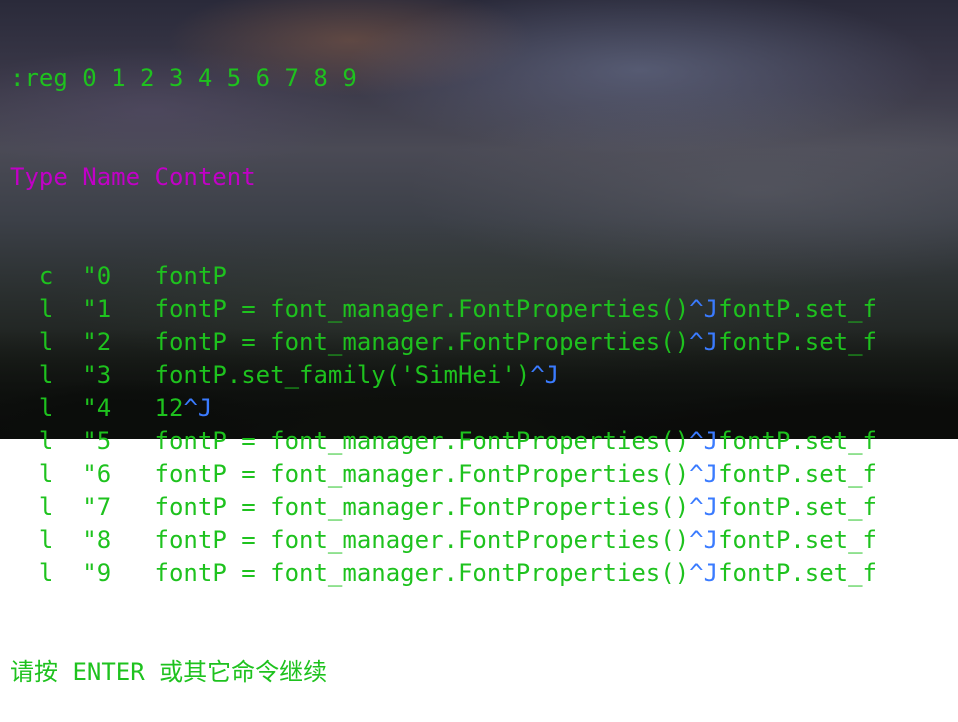 The image size is (958, 722). I want to click on register-name: "5, so click(97, 441).